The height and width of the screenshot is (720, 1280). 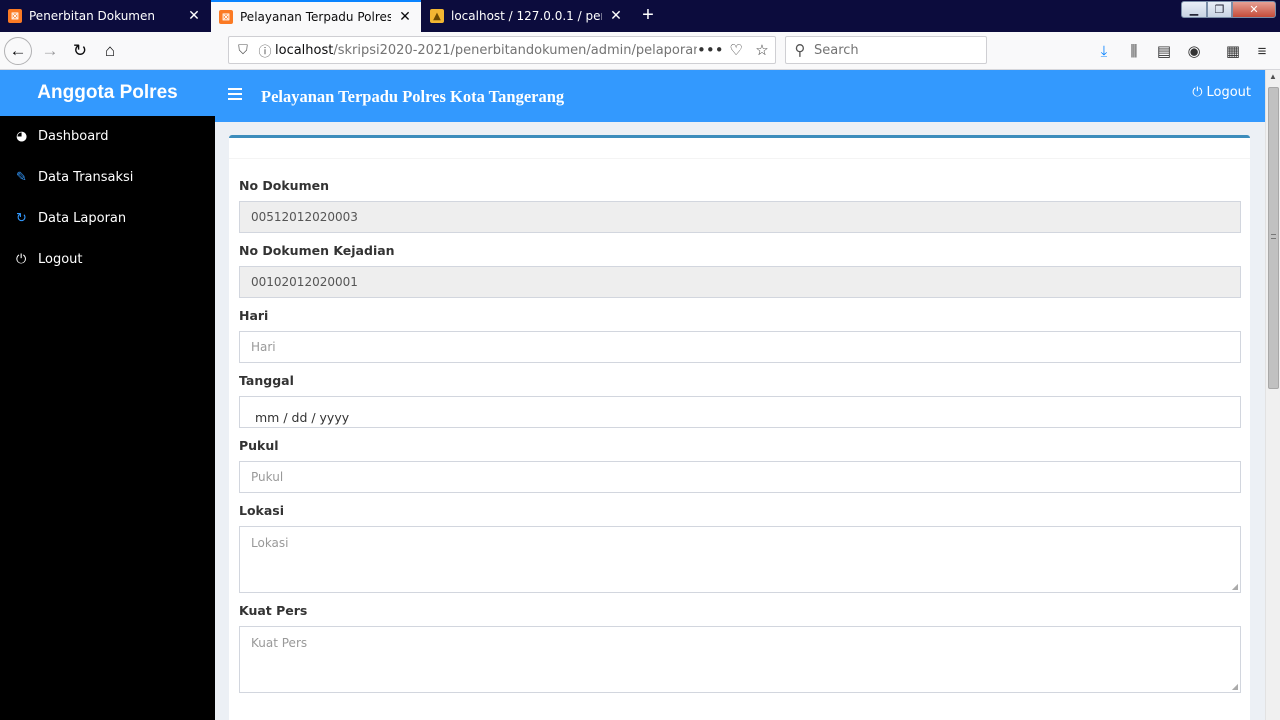 What do you see at coordinates (740, 412) in the screenshot?
I see `tanggal-date-input: mm / dd / yyyy` at bounding box center [740, 412].